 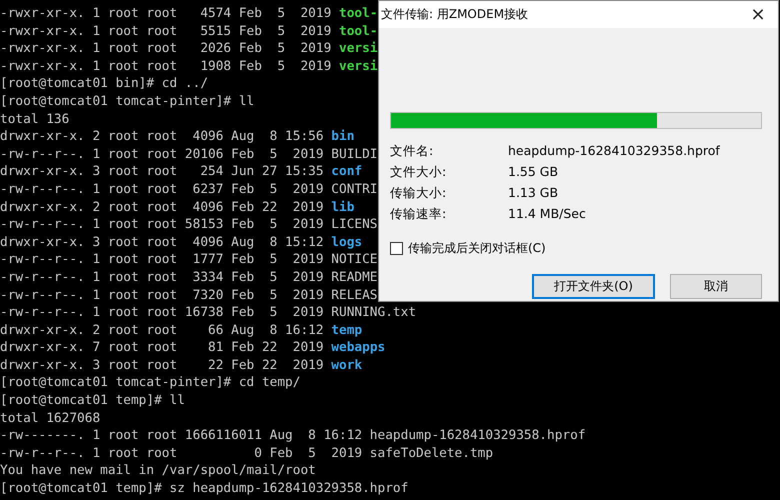 I want to click on close-button: ×, so click(x=758, y=14).